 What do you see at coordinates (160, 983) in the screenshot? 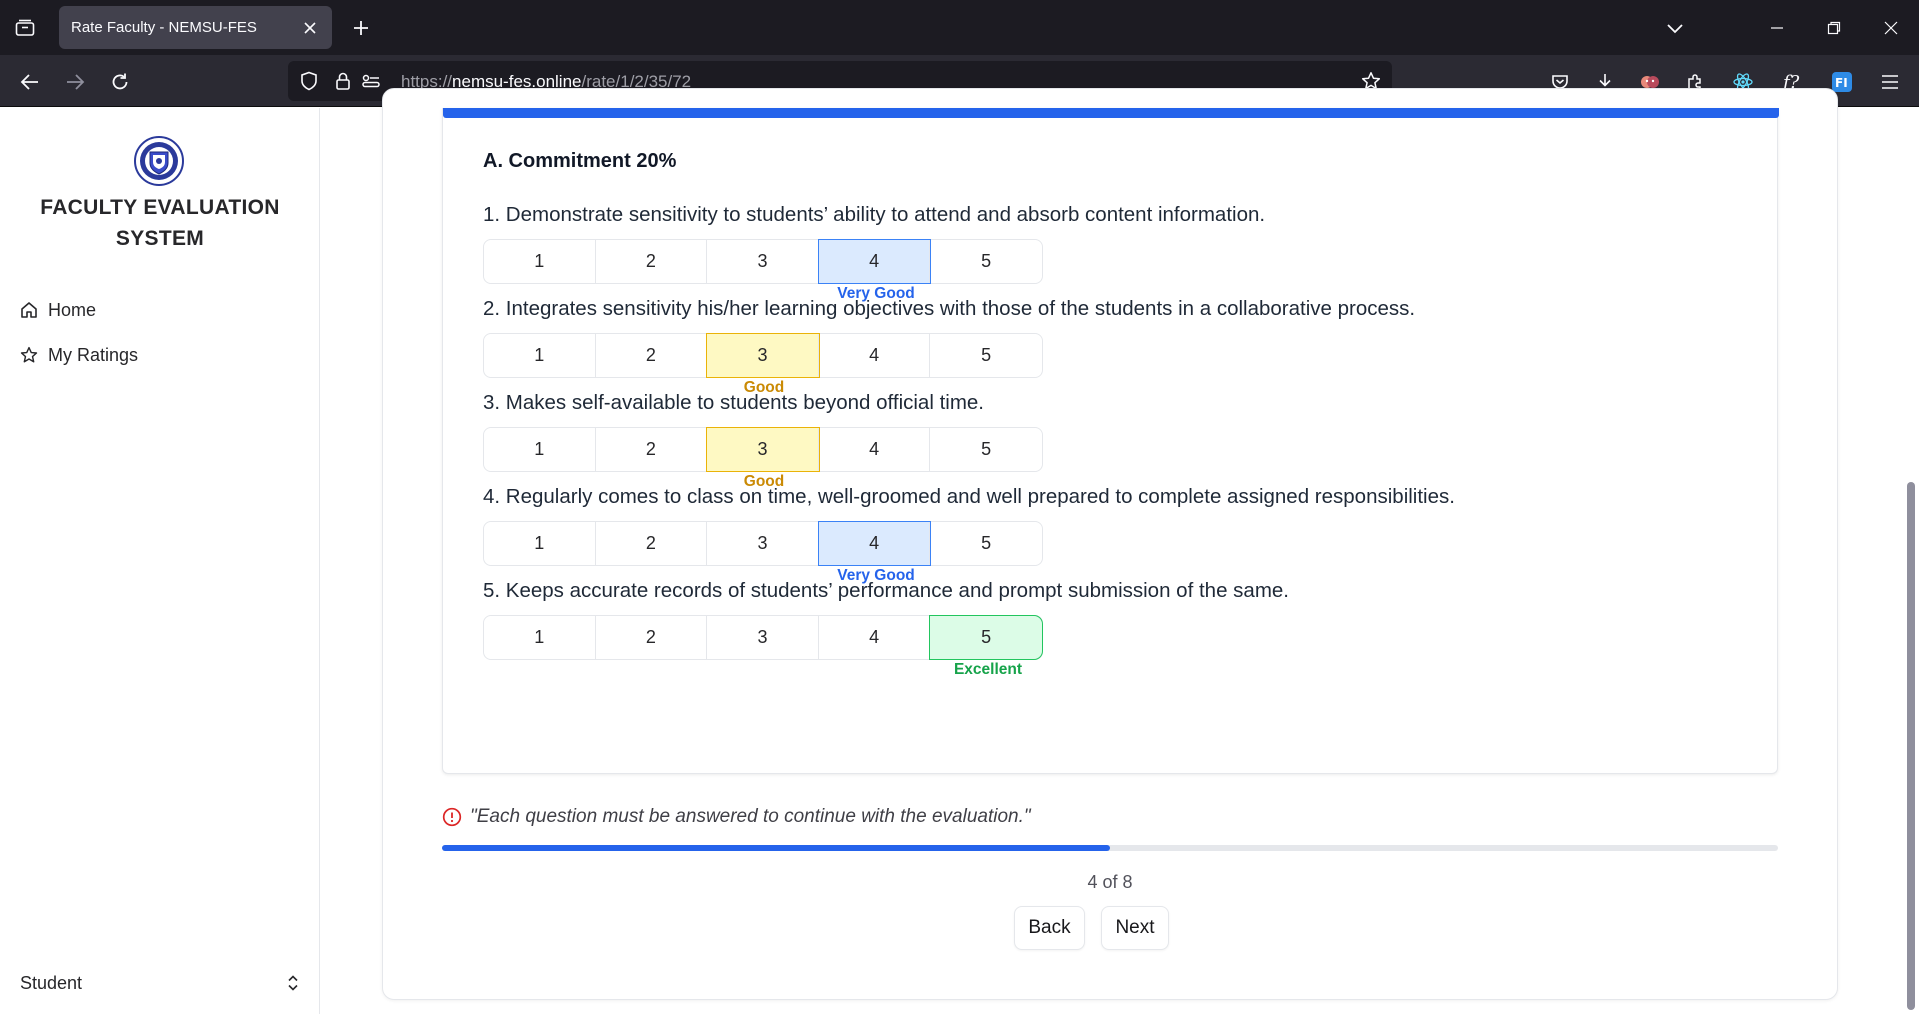
I see `role-selector: Student` at bounding box center [160, 983].